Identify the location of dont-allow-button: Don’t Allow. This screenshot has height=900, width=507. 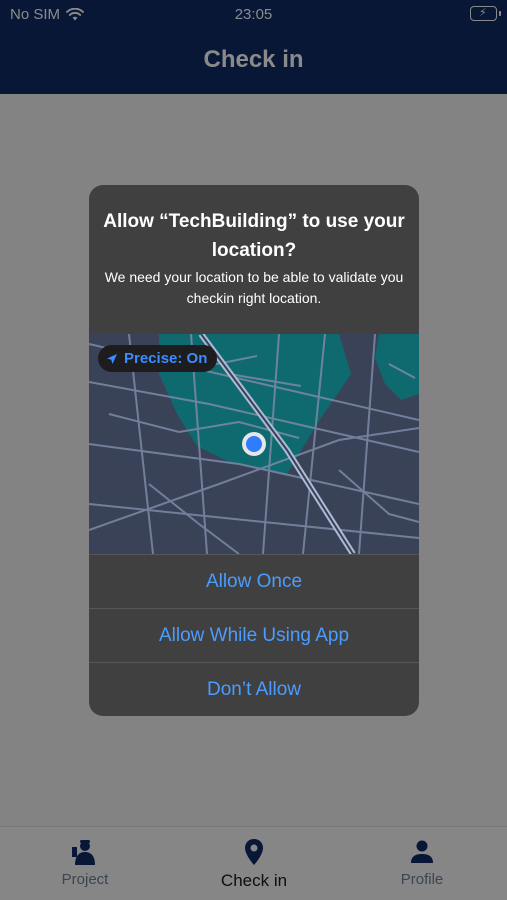
(254, 689).